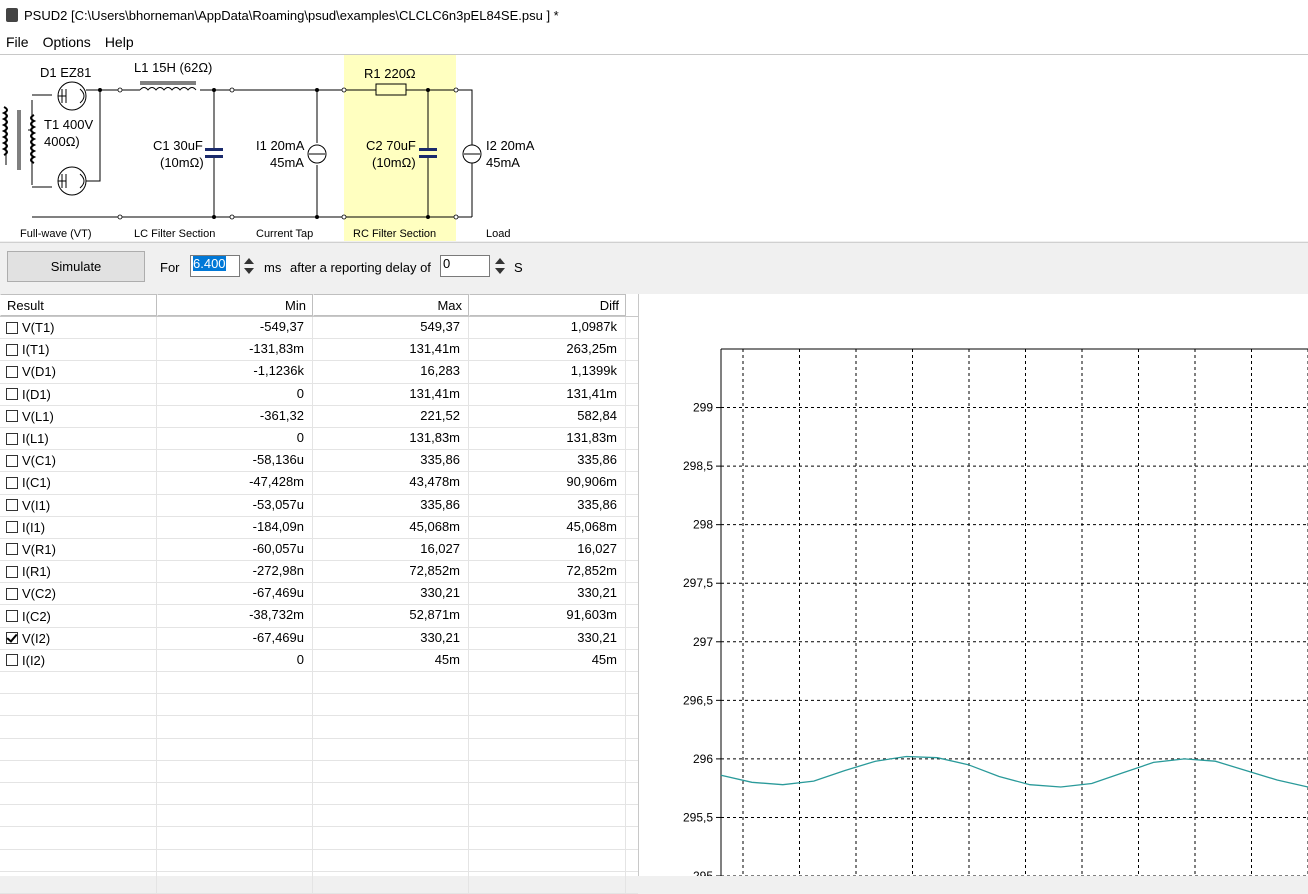  What do you see at coordinates (235, 660) in the screenshot?
I see `min-cell: 0` at bounding box center [235, 660].